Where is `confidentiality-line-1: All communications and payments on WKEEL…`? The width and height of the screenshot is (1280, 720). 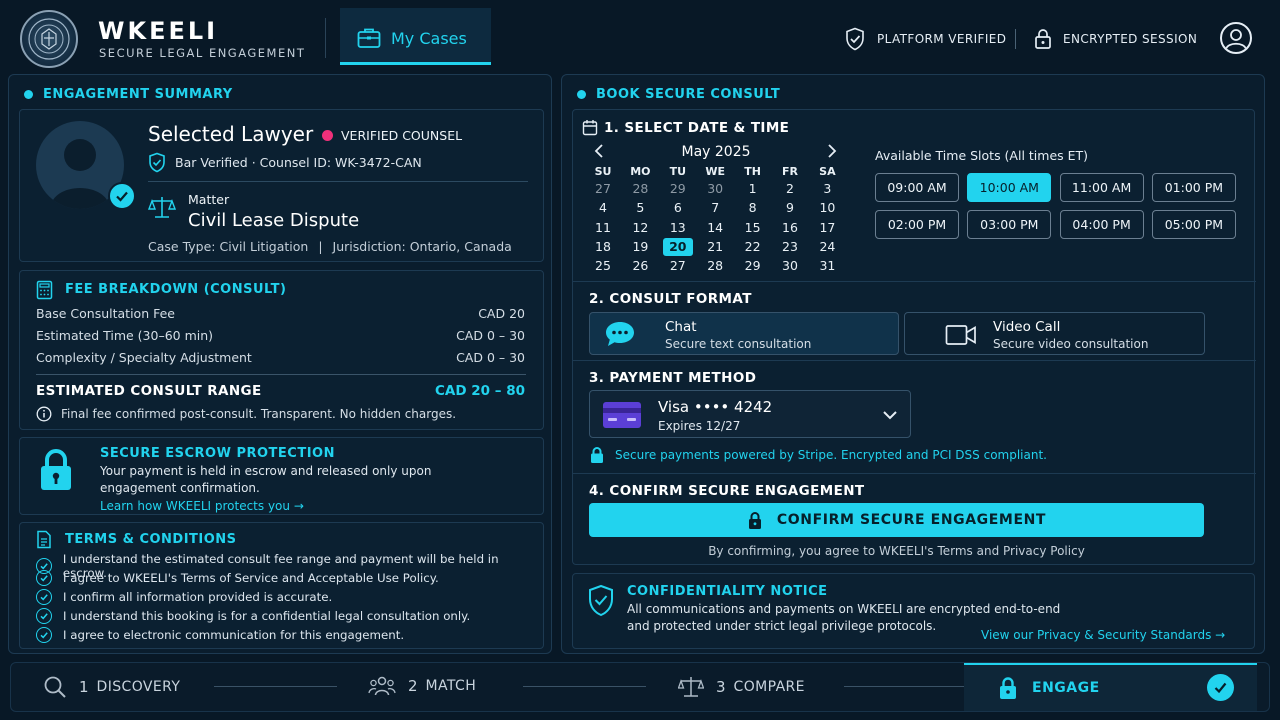
confidentiality-line-1: All communications and payments on WKEEL… is located at coordinates (844, 609).